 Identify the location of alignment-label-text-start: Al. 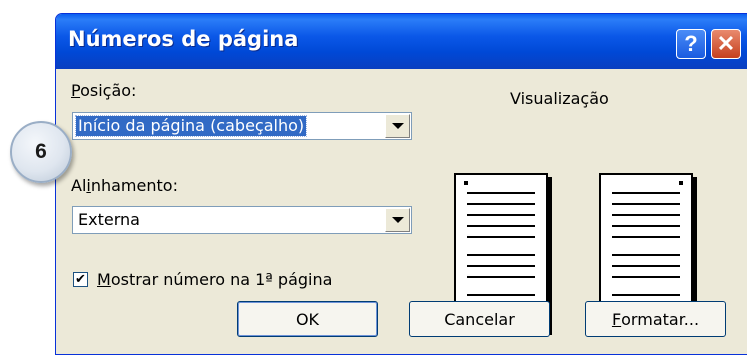
(79, 185).